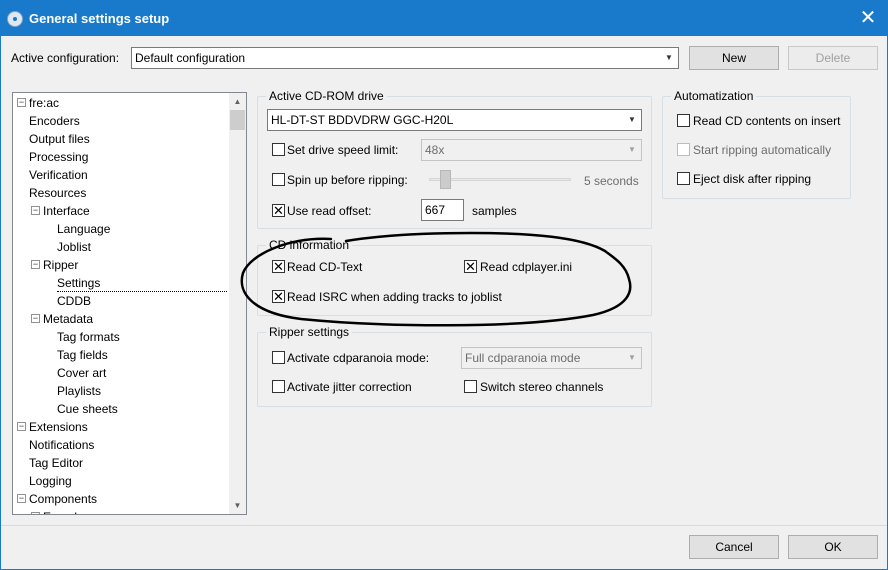 This screenshot has width=888, height=570. What do you see at coordinates (435, 150) in the screenshot?
I see `speed-value: 48x` at bounding box center [435, 150].